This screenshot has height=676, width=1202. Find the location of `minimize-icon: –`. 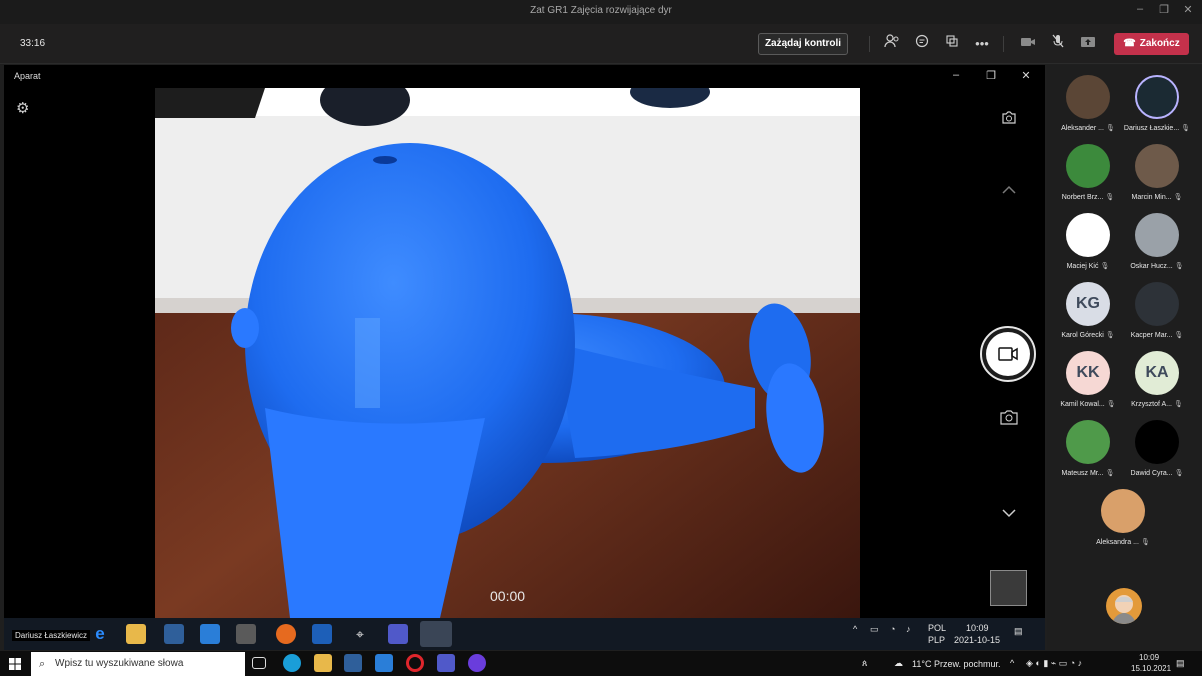

minimize-icon: – is located at coordinates (1140, 9).